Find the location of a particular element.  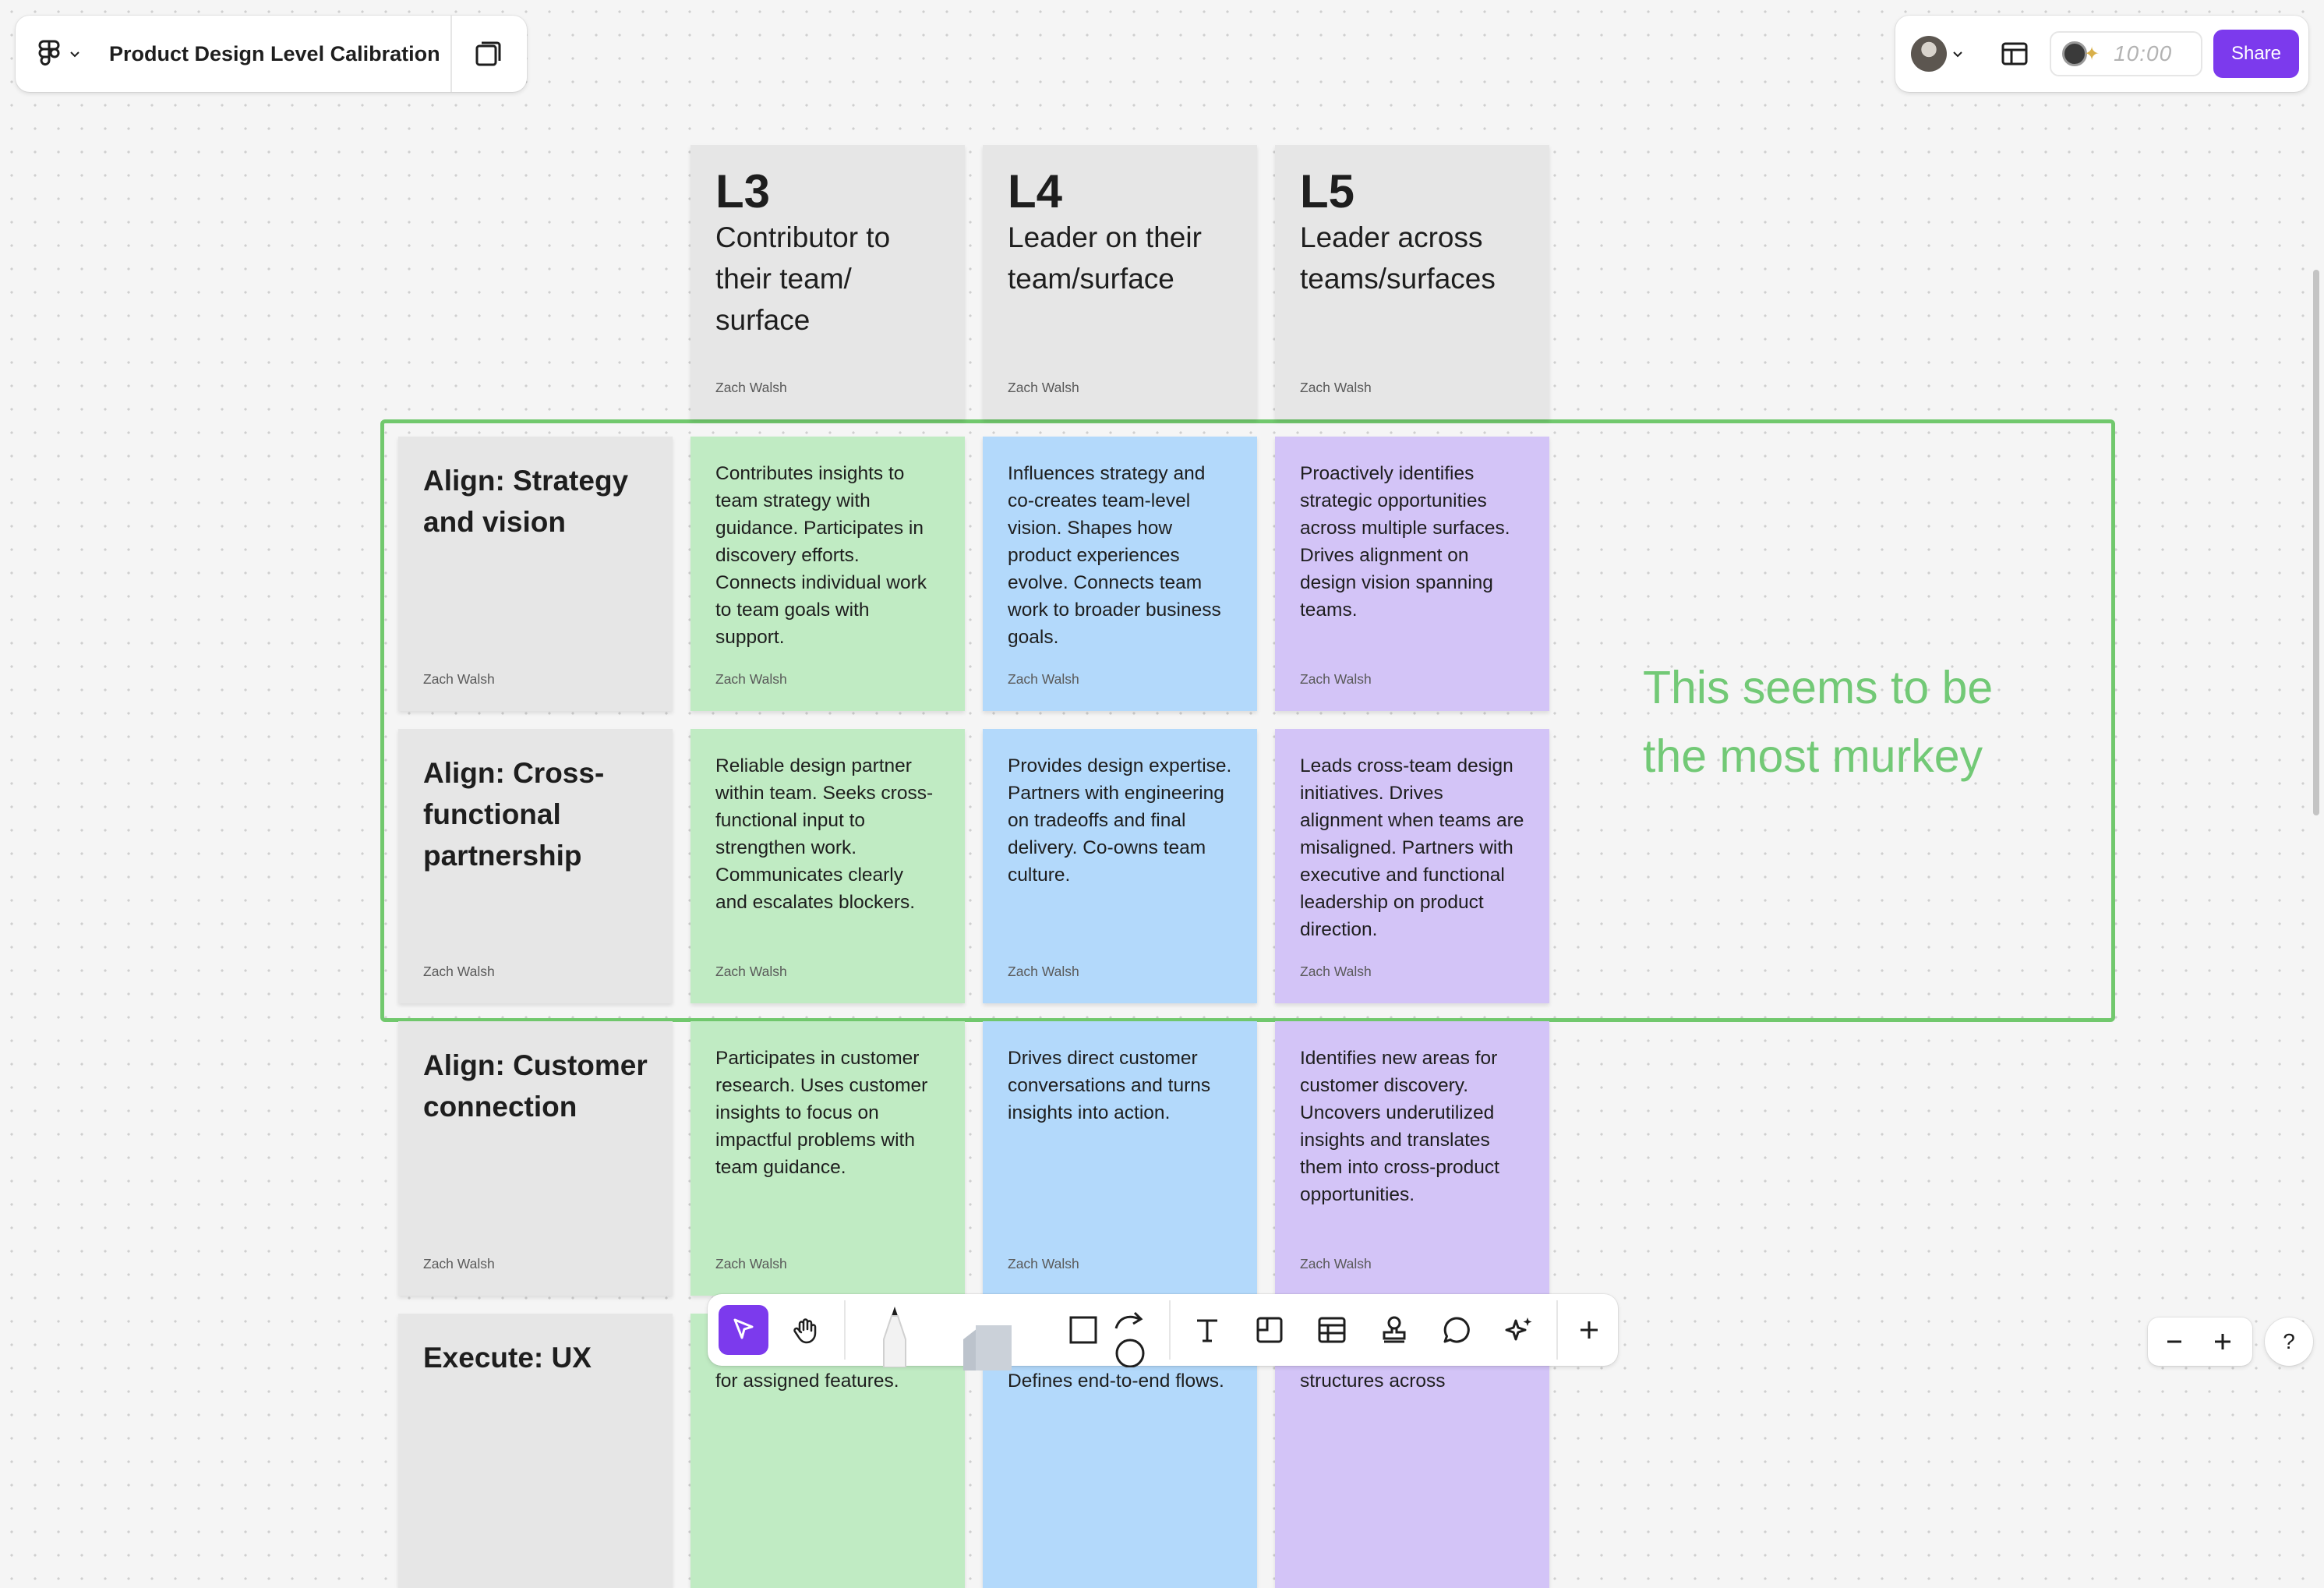

marker-tool-button is located at coordinates (894, 1335).